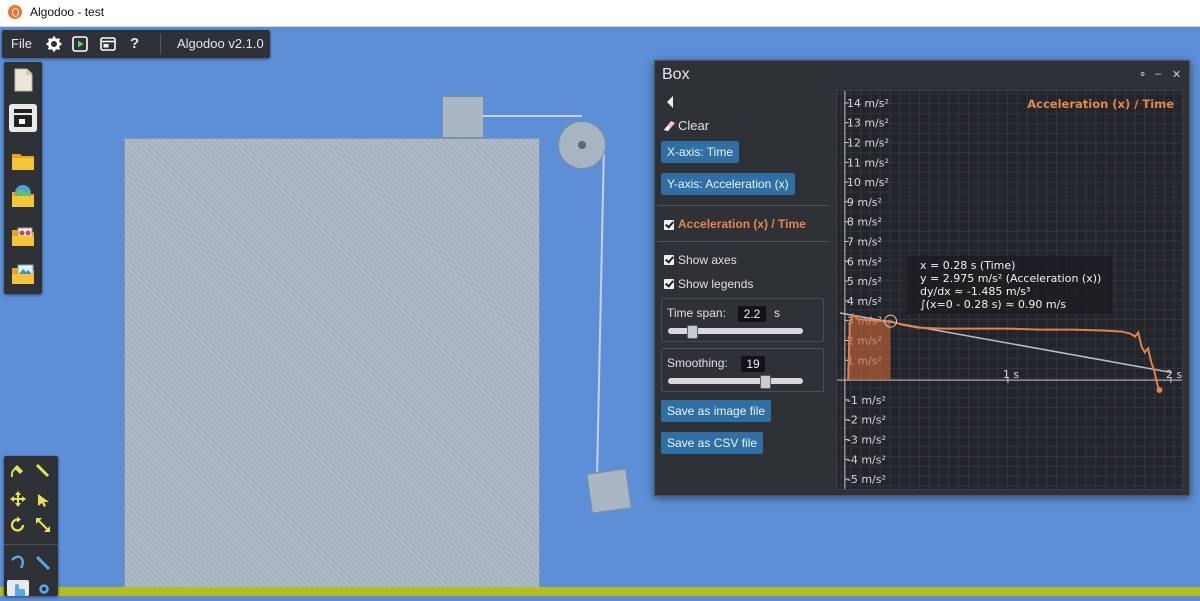 The width and height of the screenshot is (1200, 601). What do you see at coordinates (766, 382) in the screenshot?
I see `smoothing-slider-handle` at bounding box center [766, 382].